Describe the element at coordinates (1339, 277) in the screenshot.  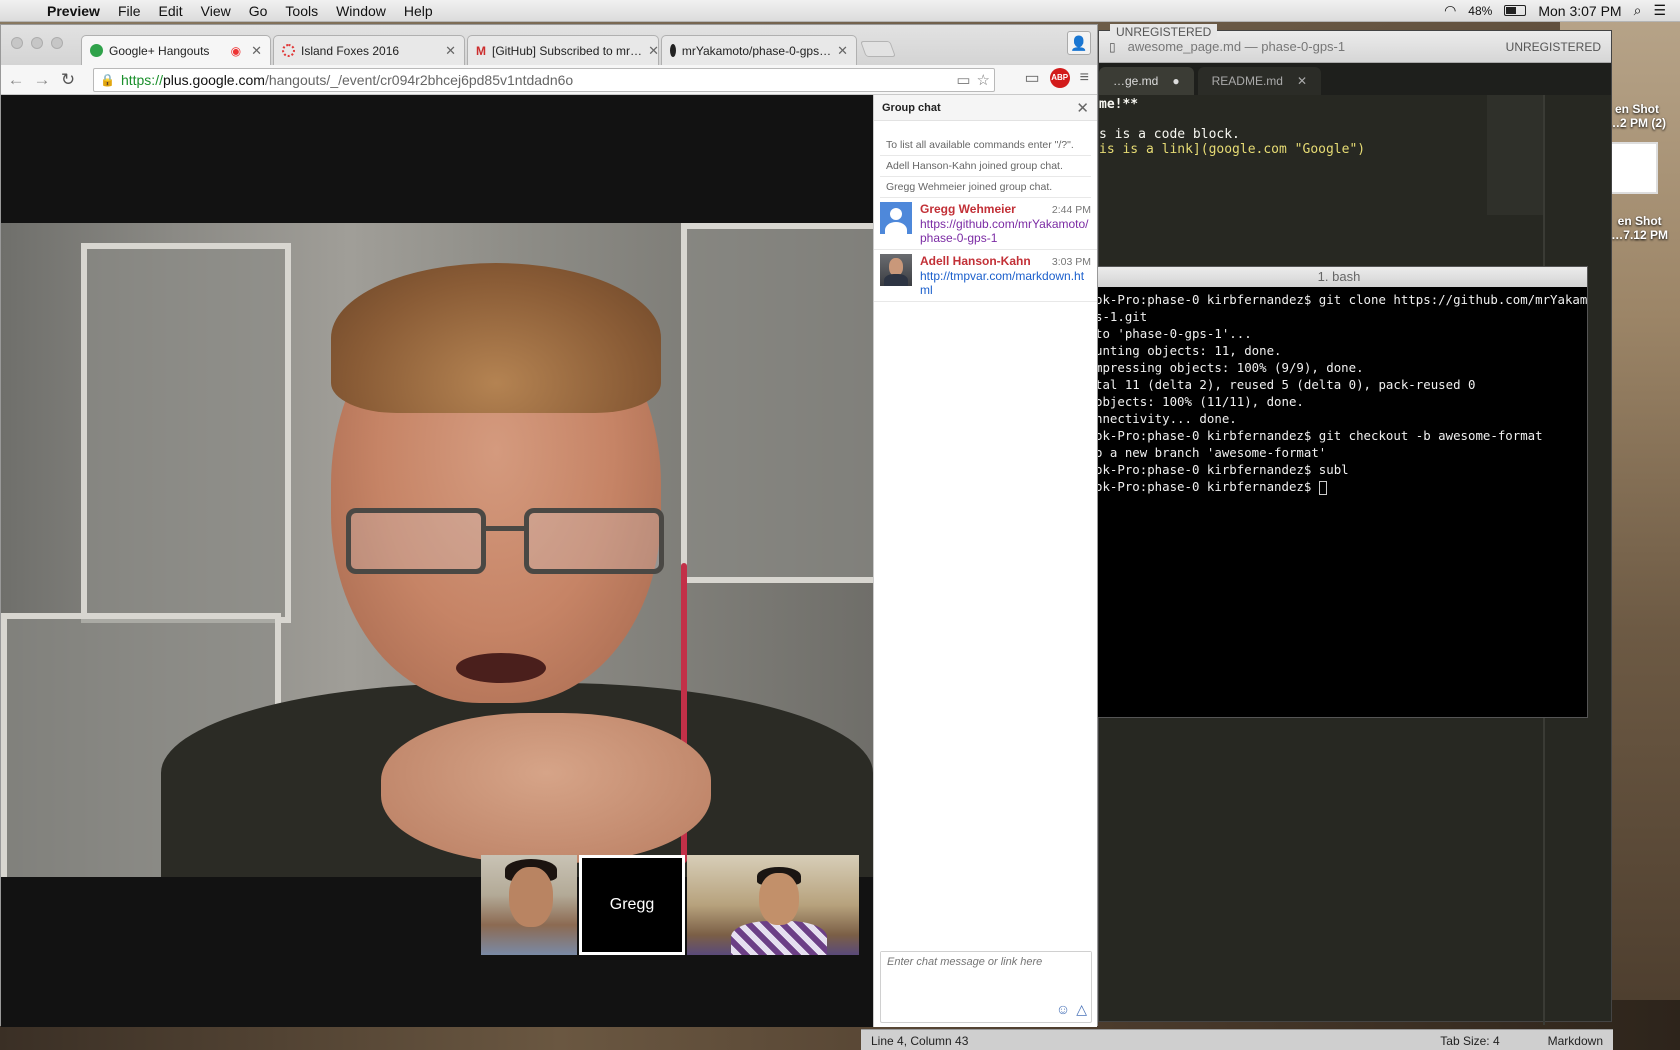
I see `terminal-title: 1. bash` at that location.